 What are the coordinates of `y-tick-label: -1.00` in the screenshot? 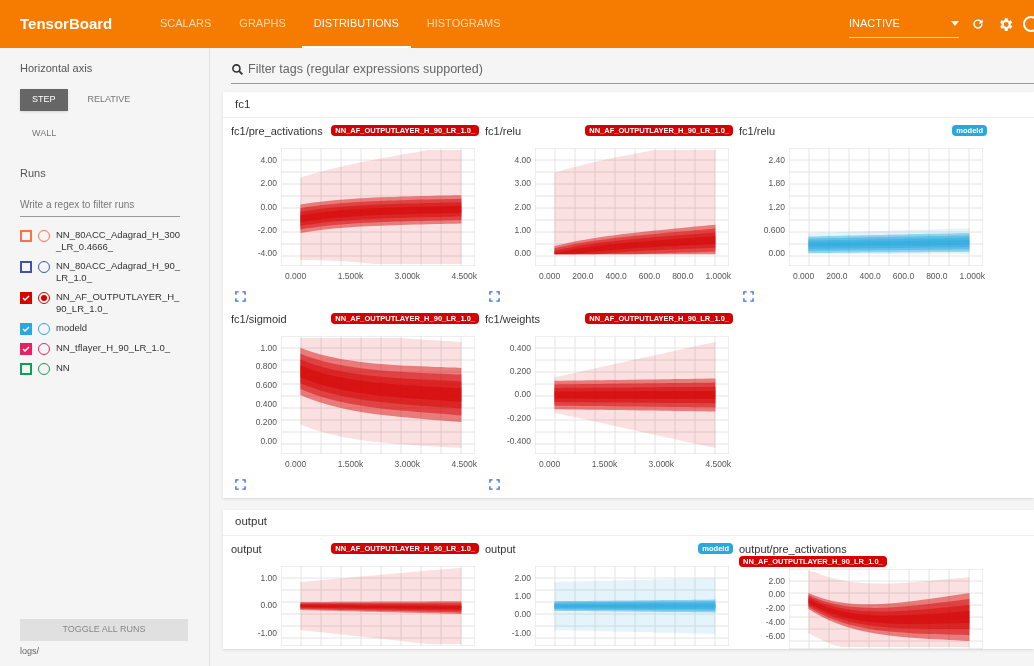 It's located at (521, 633).